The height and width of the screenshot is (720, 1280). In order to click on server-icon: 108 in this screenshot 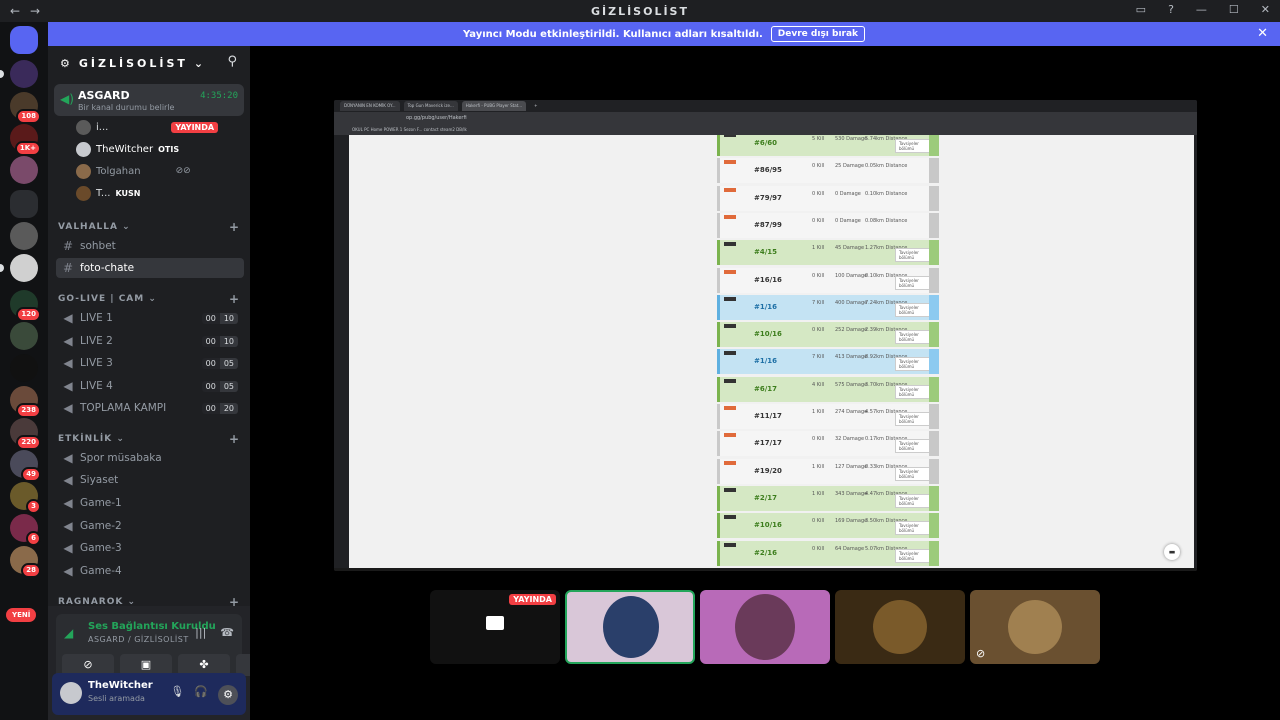, I will do `click(25, 108)`.